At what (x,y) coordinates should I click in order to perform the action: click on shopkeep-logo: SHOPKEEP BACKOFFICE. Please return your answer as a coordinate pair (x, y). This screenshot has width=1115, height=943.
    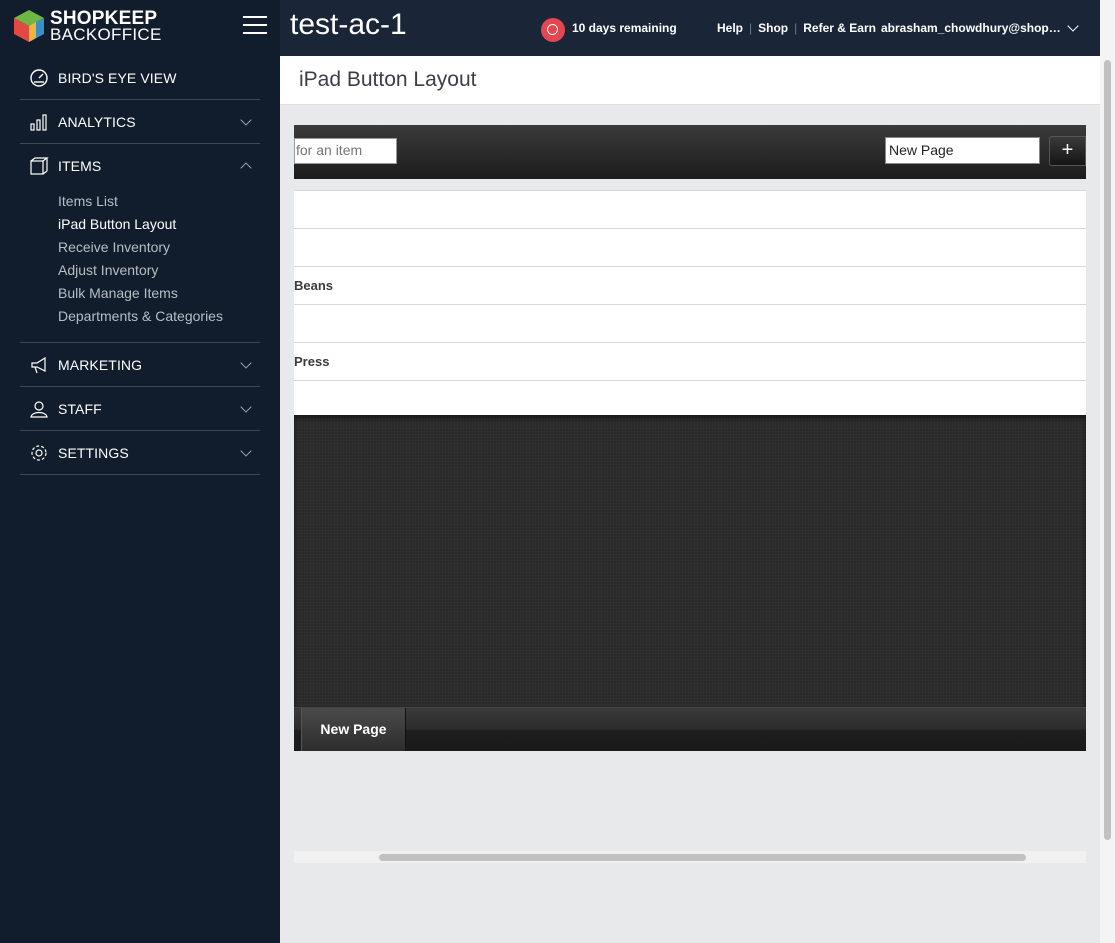
    Looking at the image, I should click on (89, 27).